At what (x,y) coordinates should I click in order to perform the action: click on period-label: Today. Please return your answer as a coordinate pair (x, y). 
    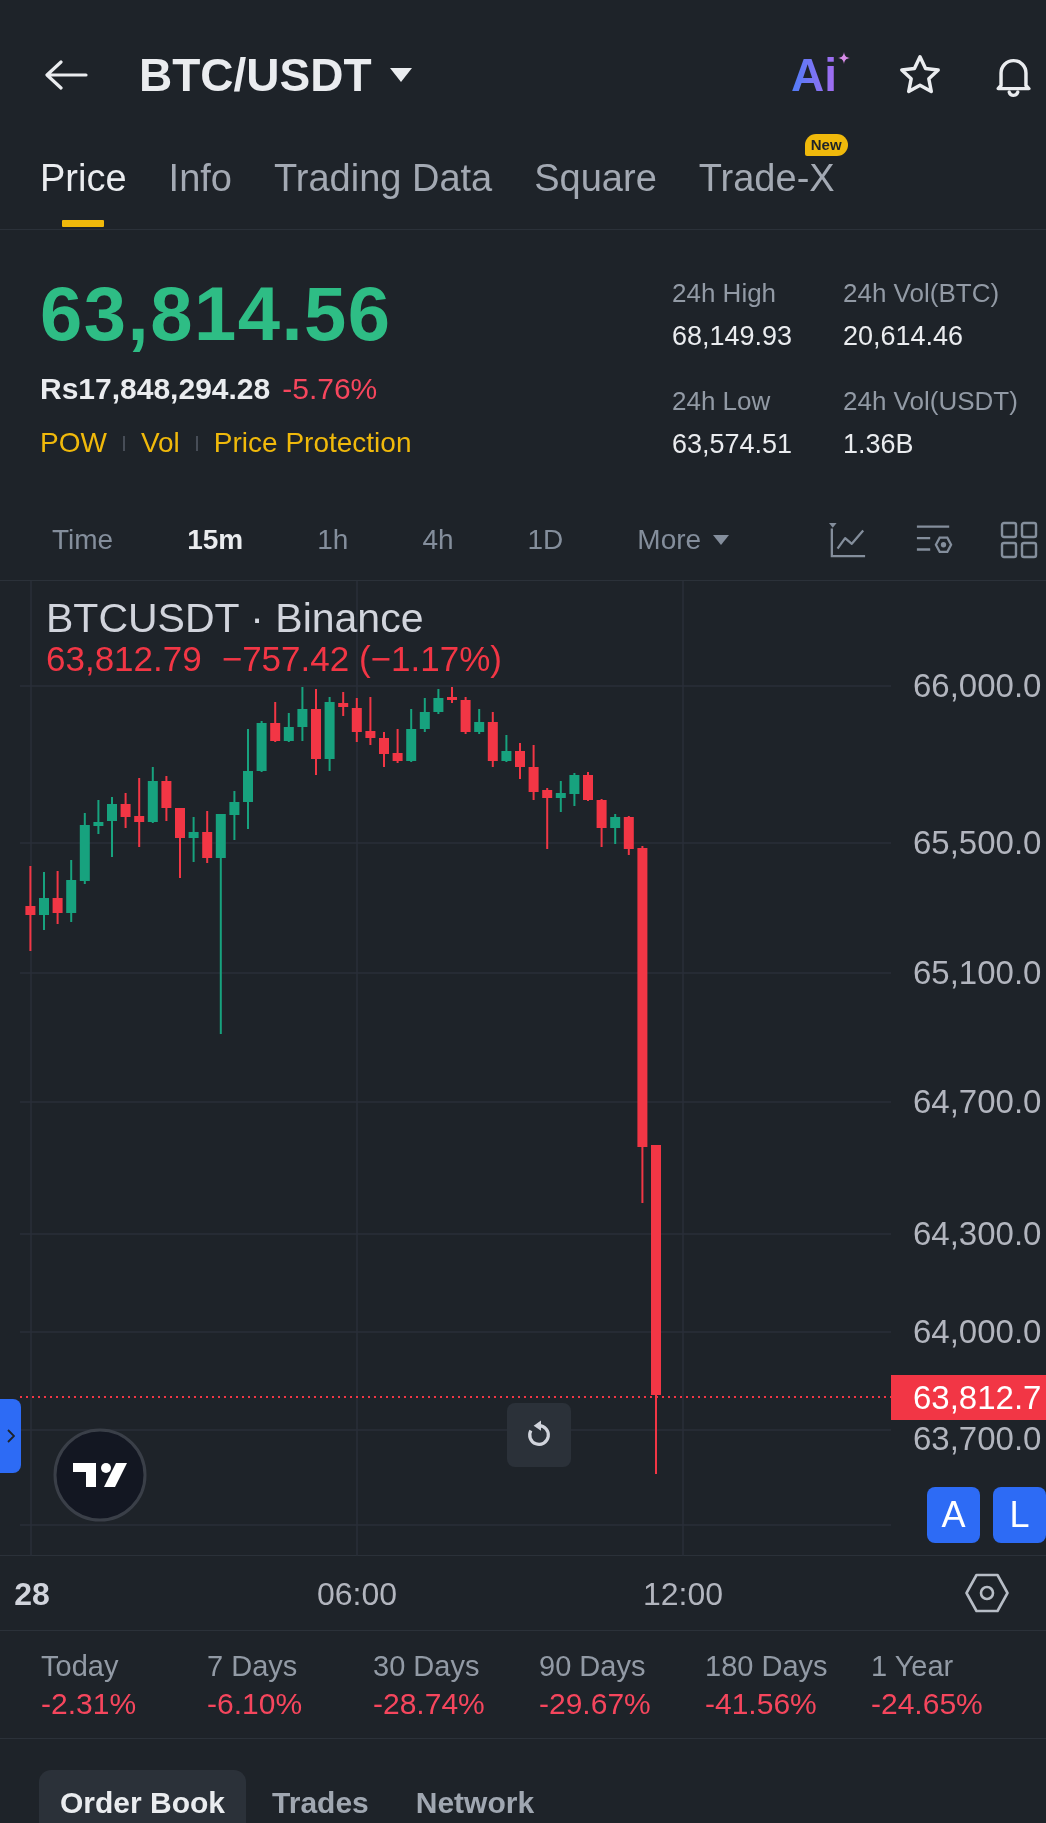
    Looking at the image, I should click on (80, 1666).